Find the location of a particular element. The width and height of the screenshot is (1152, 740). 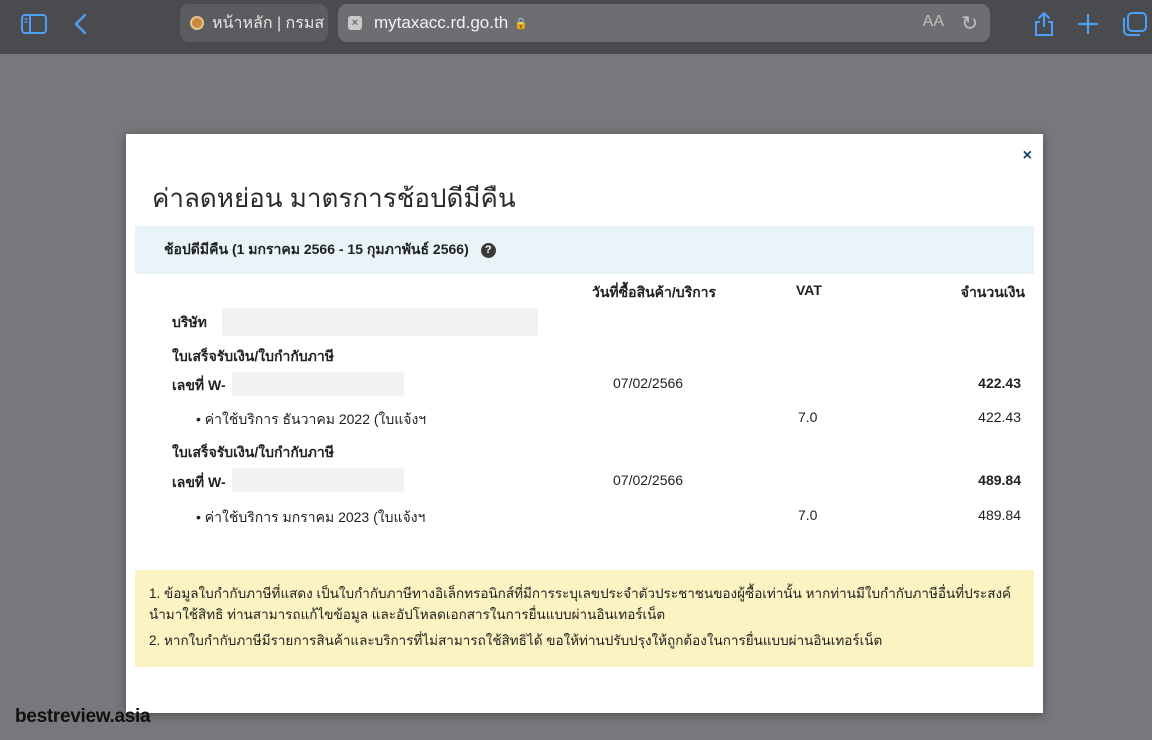

receipt-2-item-amount: 489.84 is located at coordinates (999, 515).